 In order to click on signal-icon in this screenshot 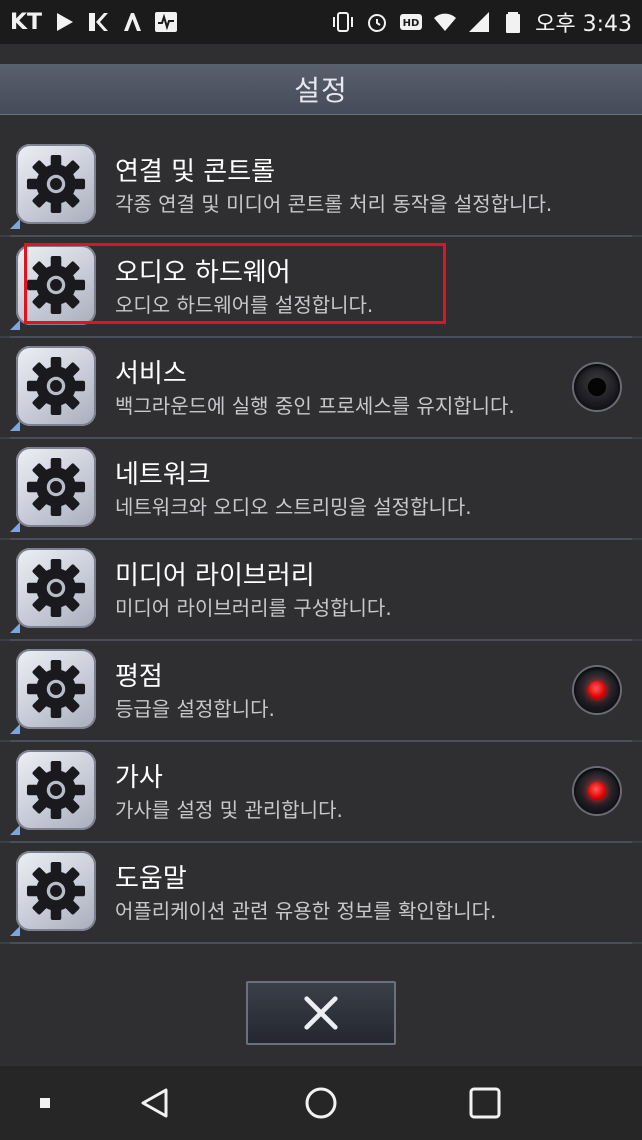, I will do `click(479, 22)`.